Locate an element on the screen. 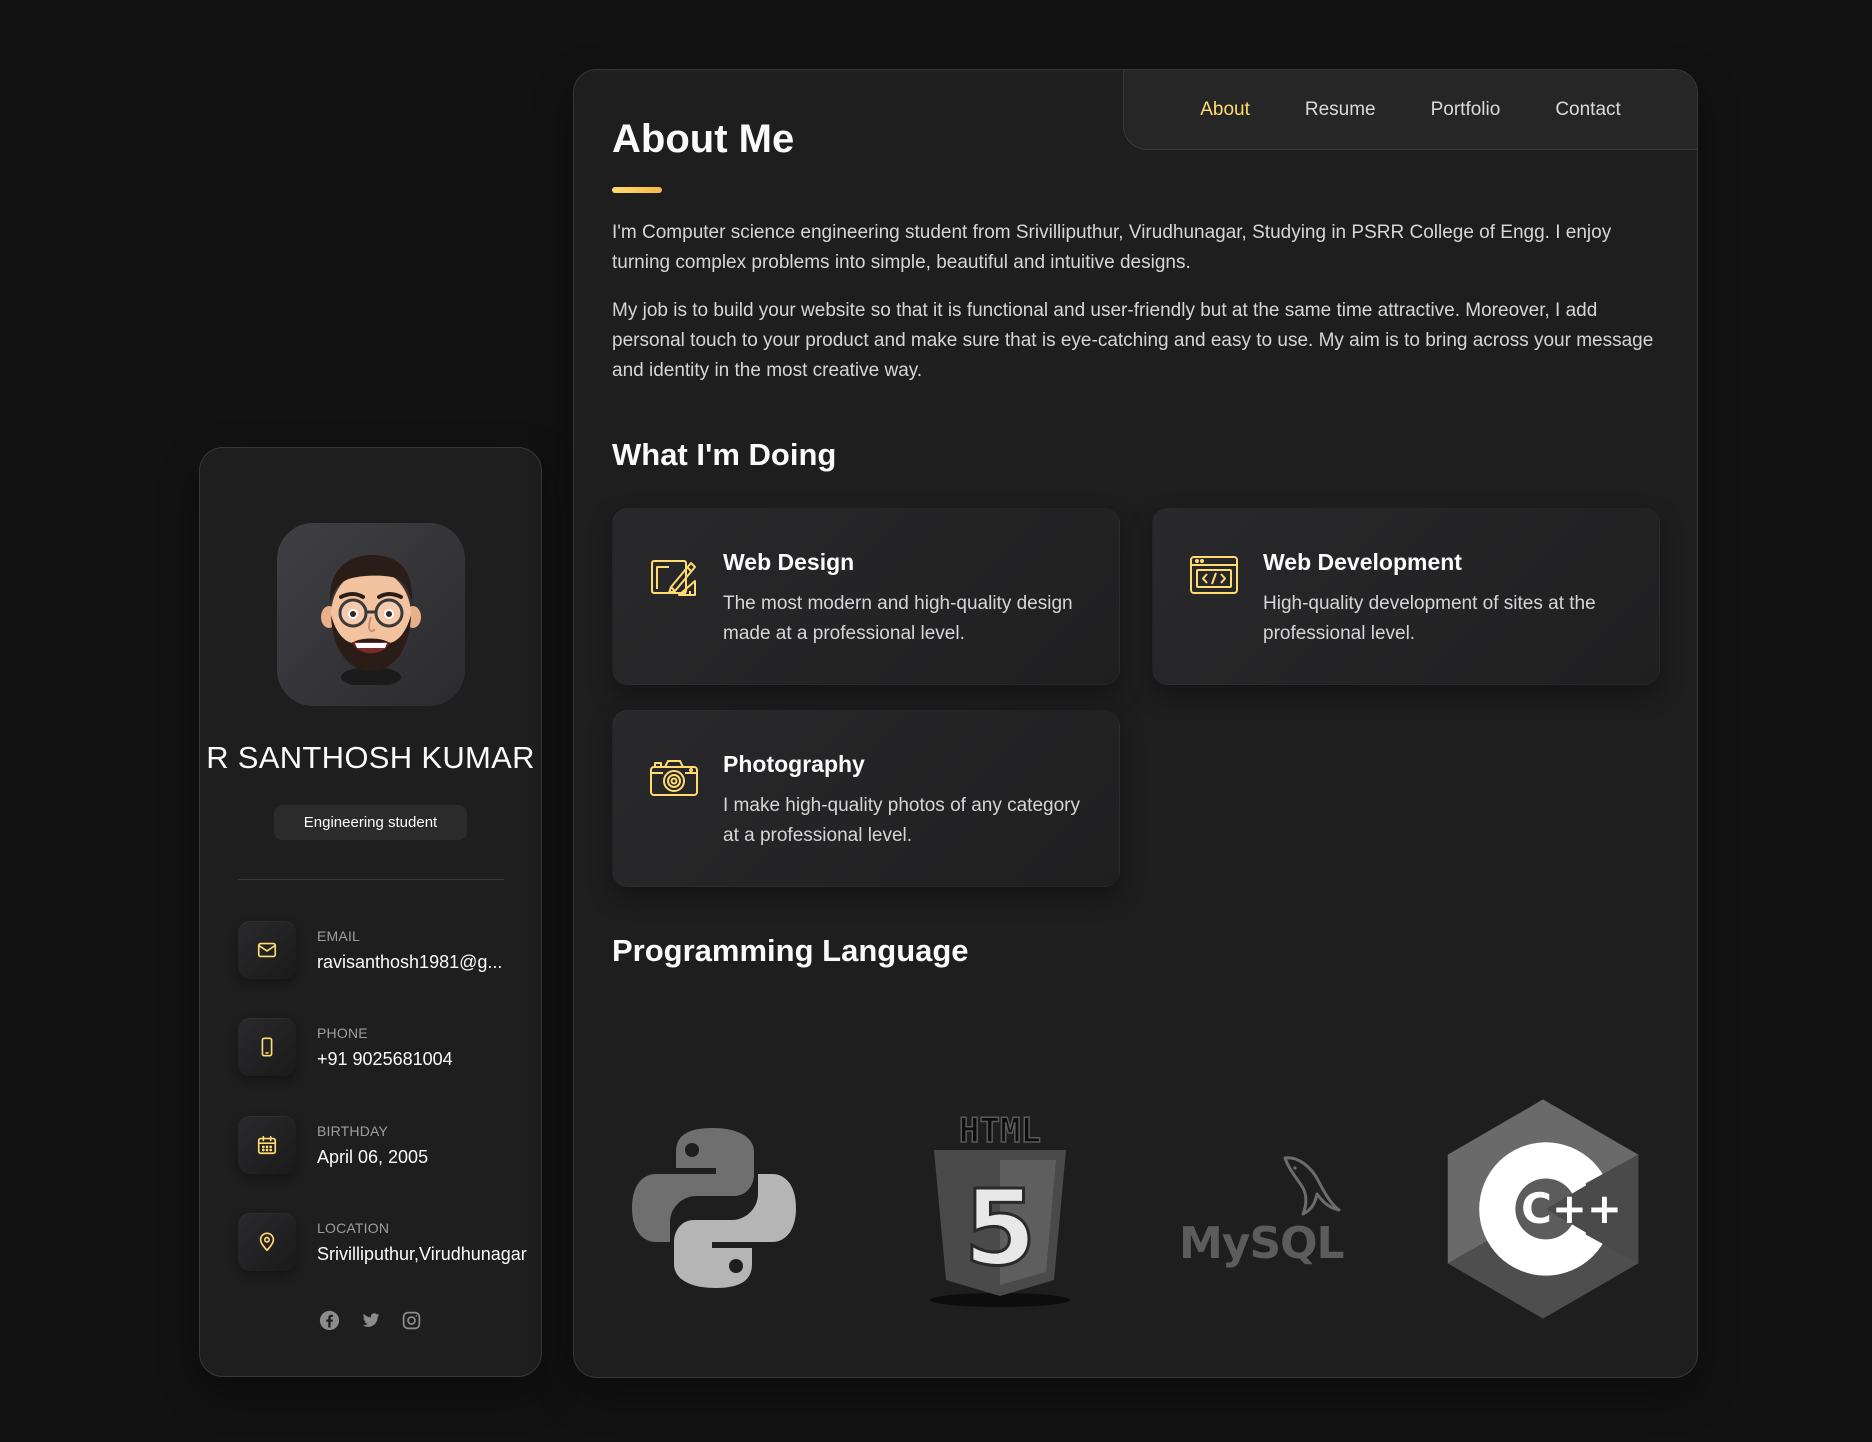 The width and height of the screenshot is (1872, 1442). sidebar-divider is located at coordinates (371, 879).